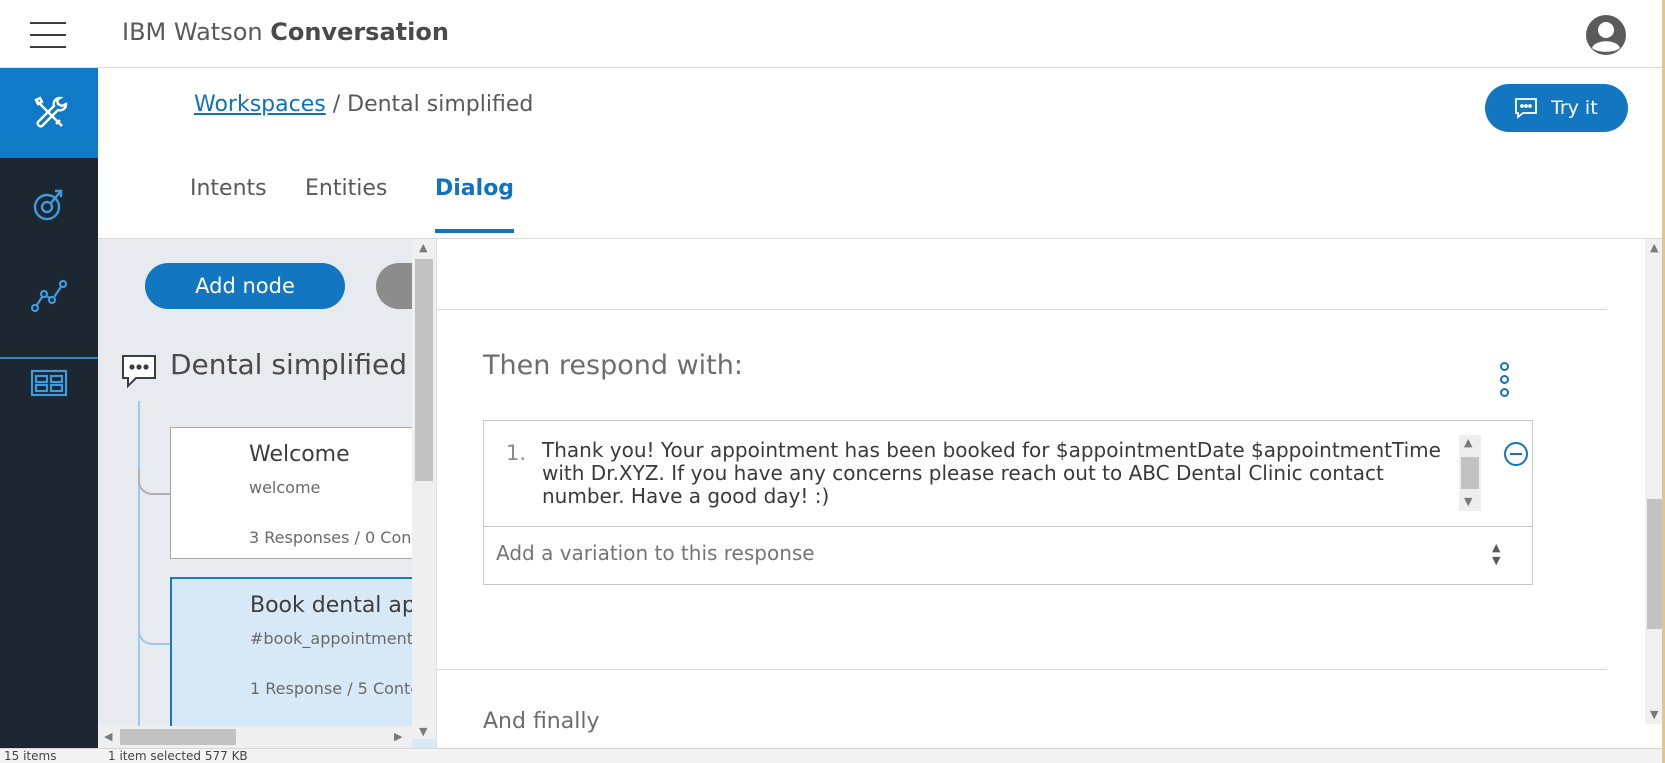 The height and width of the screenshot is (763, 1665). I want to click on nav-analytics, so click(49, 295).